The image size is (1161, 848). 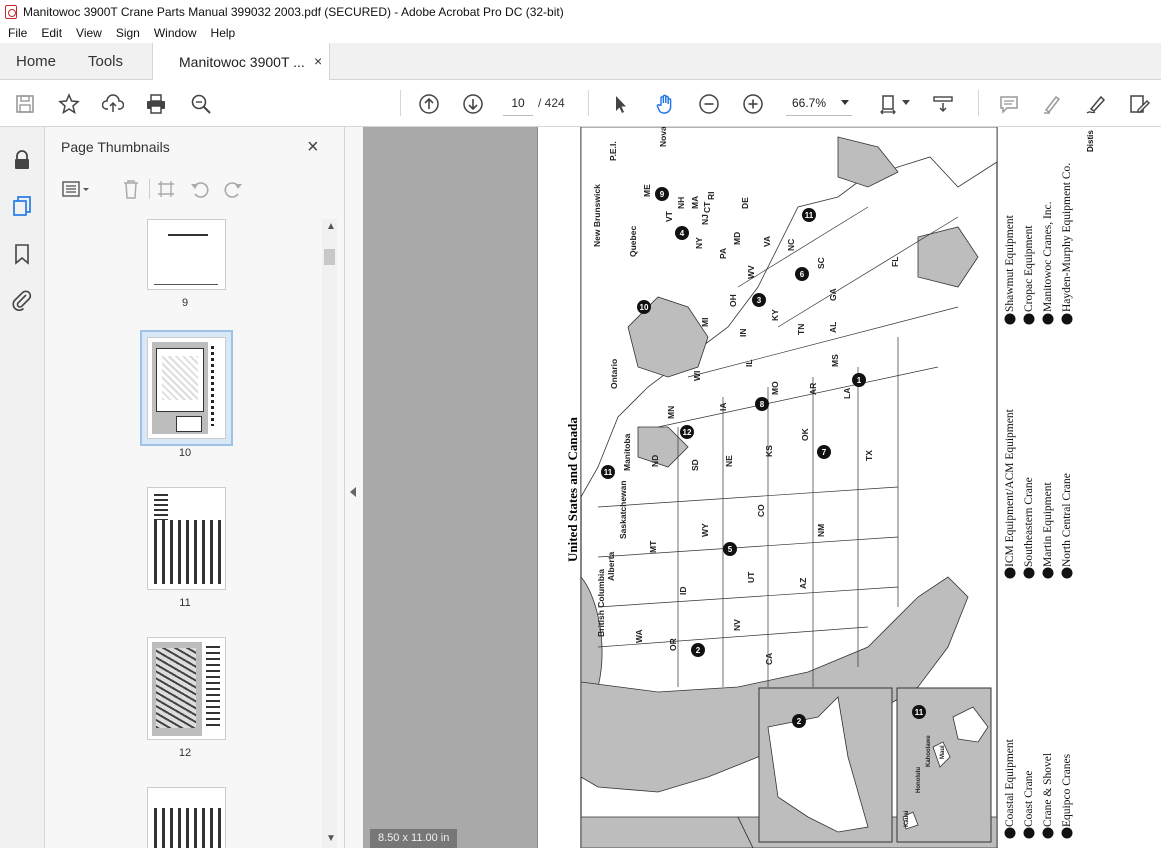 What do you see at coordinates (175, 33) in the screenshot?
I see `menu-window: Window` at bounding box center [175, 33].